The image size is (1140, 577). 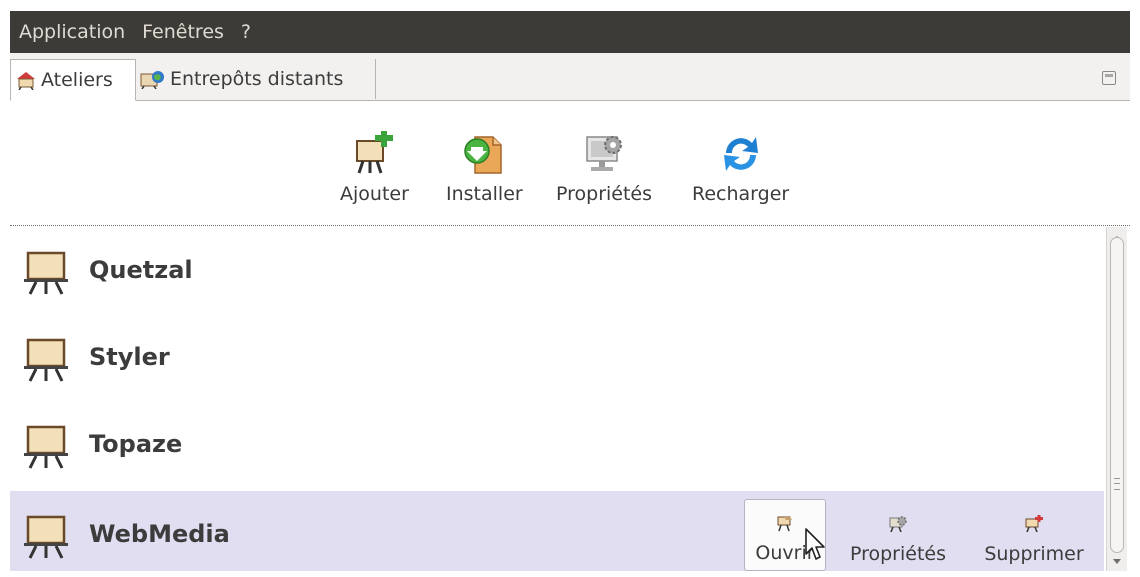 What do you see at coordinates (159, 534) in the screenshot?
I see `workshop-name: WebMedia` at bounding box center [159, 534].